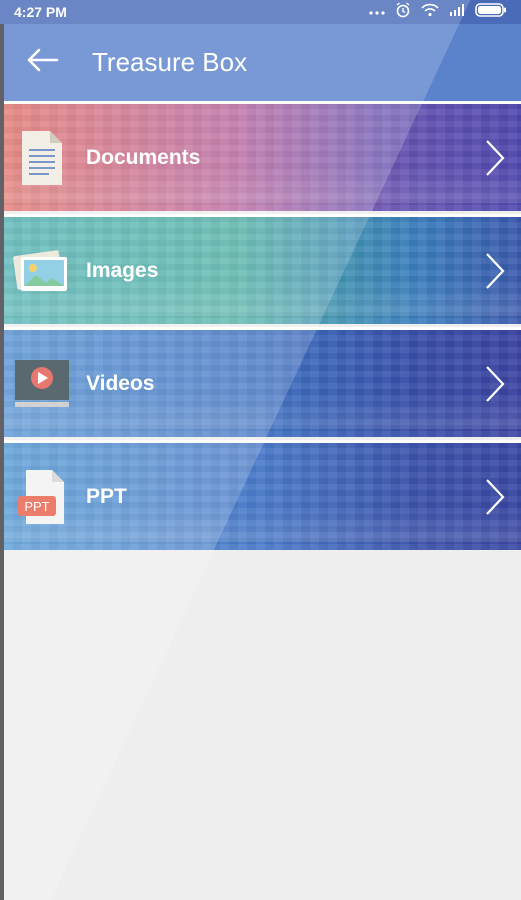 The height and width of the screenshot is (900, 521). Describe the element at coordinates (491, 12) in the screenshot. I see `battery-icon` at that location.